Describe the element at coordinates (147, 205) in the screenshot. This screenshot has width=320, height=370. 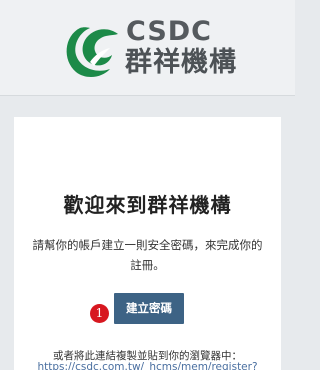
I see `welcome-heading: 歡迎來到群祥機構` at that location.